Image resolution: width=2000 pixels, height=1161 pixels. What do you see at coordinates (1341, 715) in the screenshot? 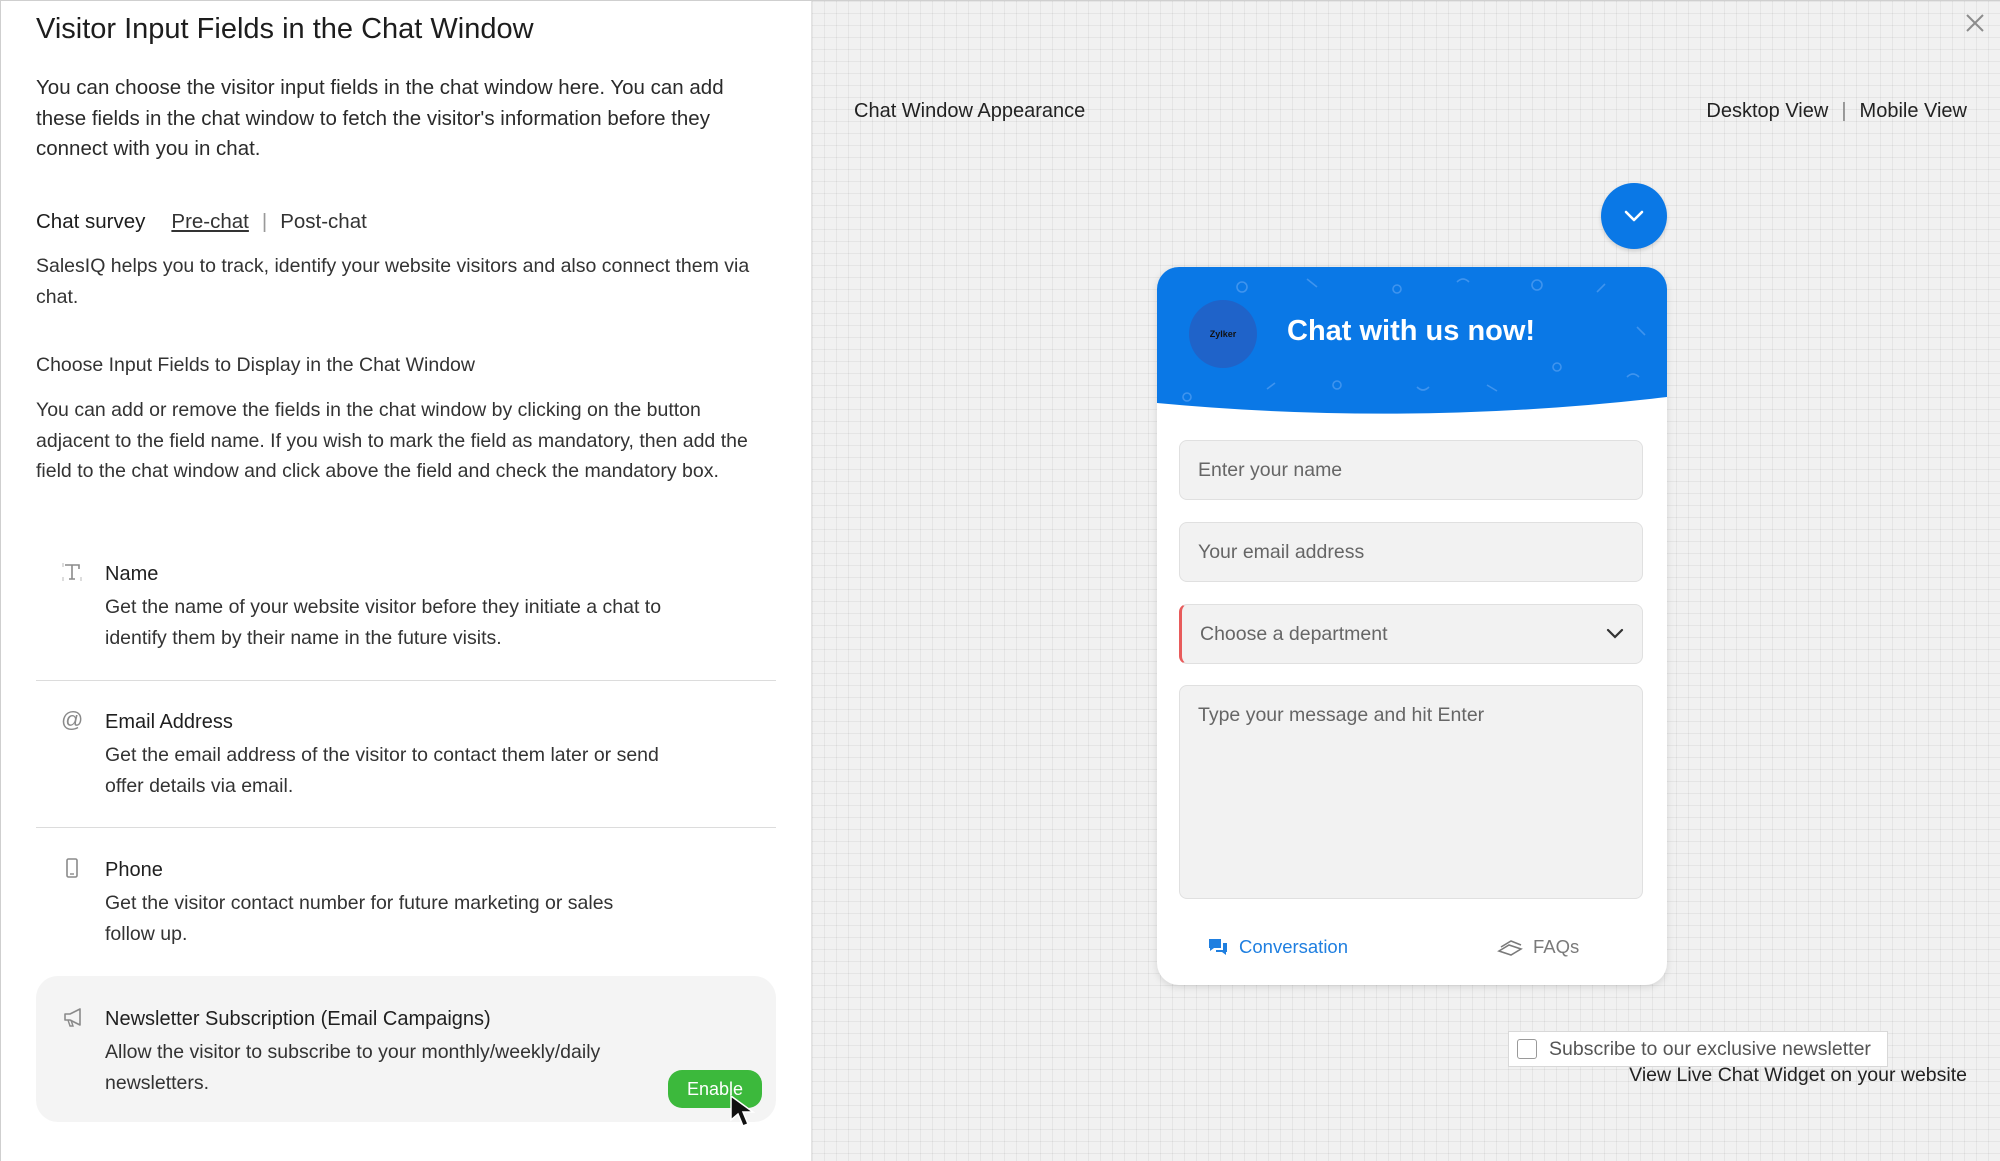
I see `message-placeholder: Type your message and hit Enter` at bounding box center [1341, 715].